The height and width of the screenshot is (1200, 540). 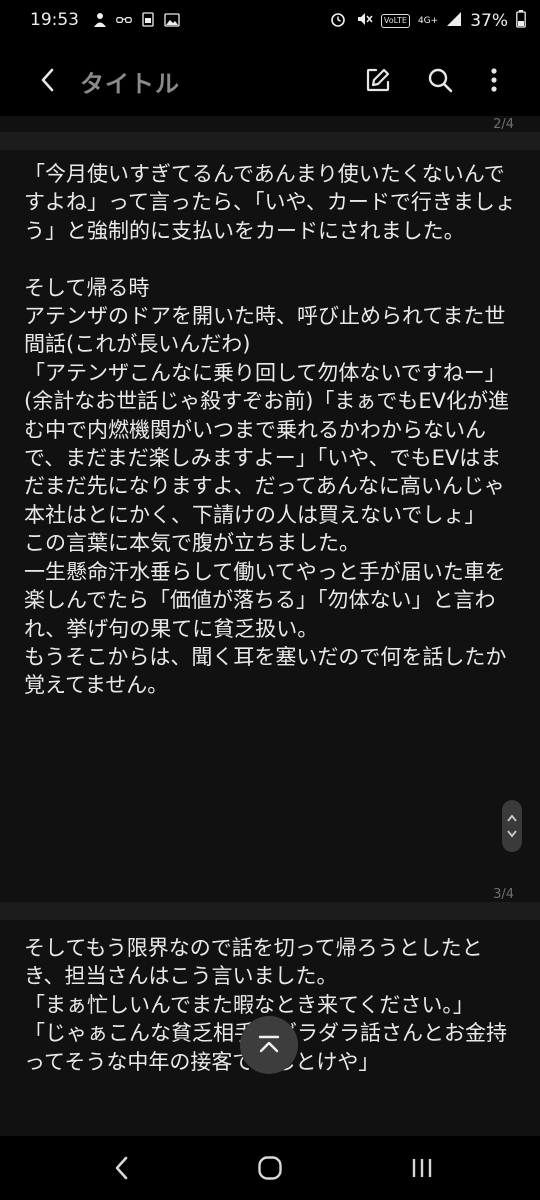 I want to click on recent-apps-icon, so click(x=422, y=1168).